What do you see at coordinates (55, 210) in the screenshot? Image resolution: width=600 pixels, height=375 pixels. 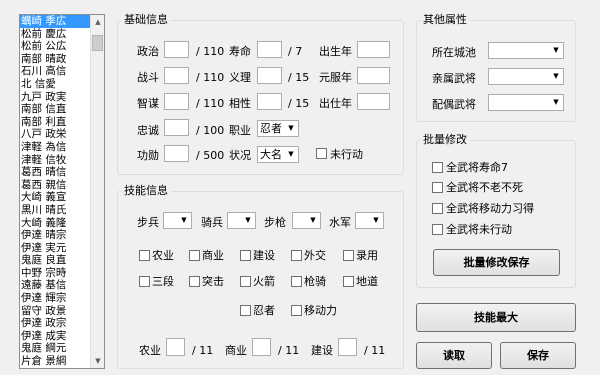 I see `officer-list-item: 黒川 晴氏` at bounding box center [55, 210].